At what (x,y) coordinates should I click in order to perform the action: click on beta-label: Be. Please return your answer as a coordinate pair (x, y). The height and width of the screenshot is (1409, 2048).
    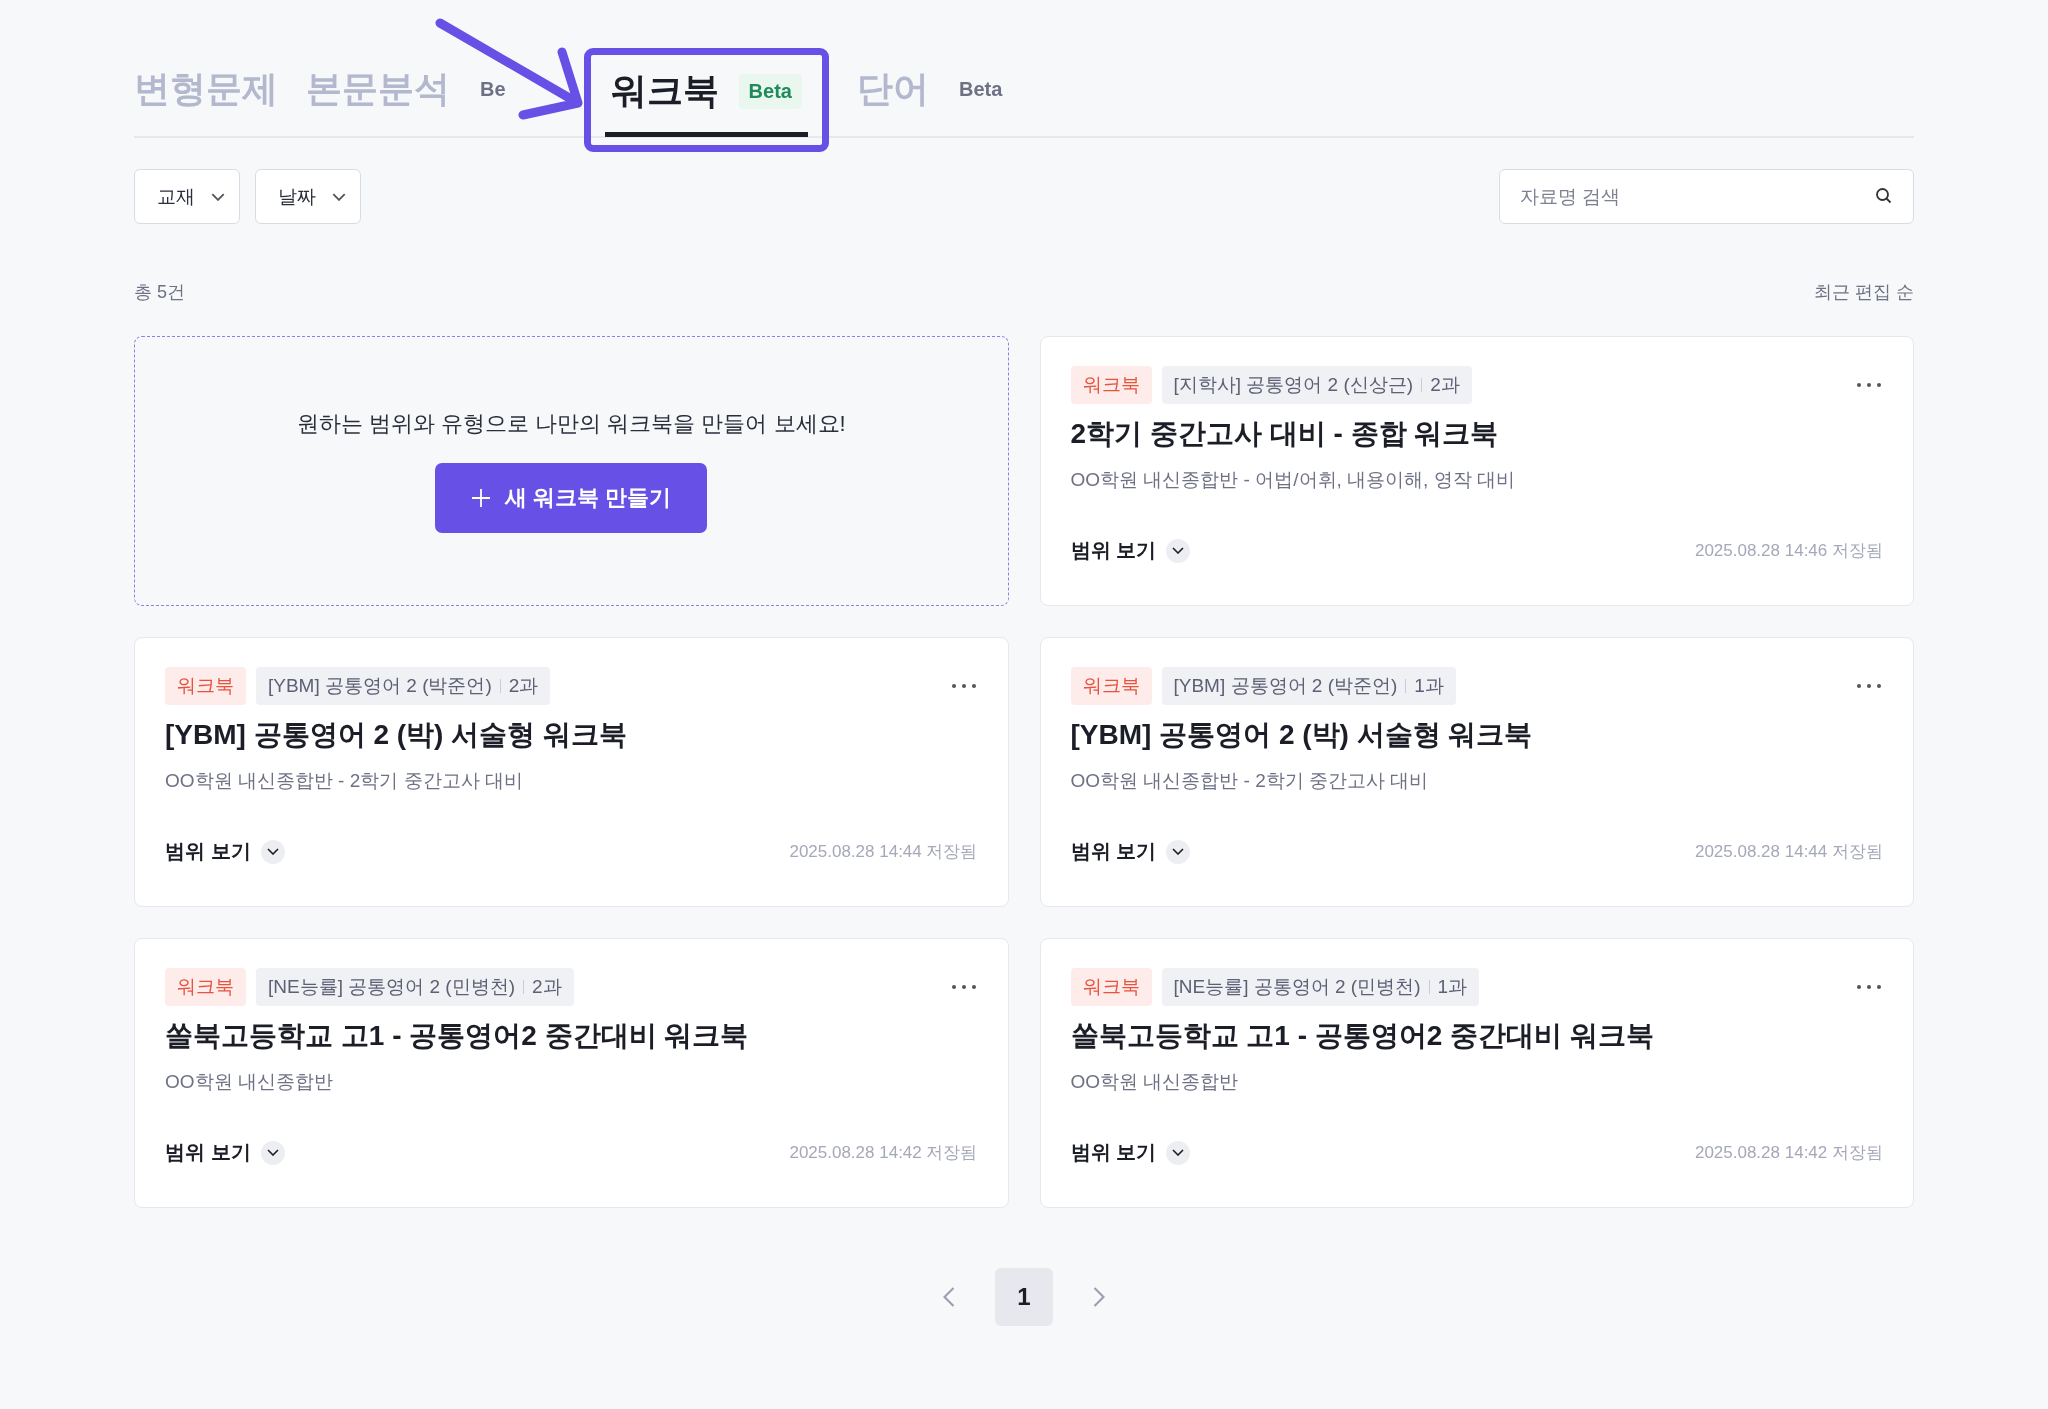
    Looking at the image, I should click on (493, 89).